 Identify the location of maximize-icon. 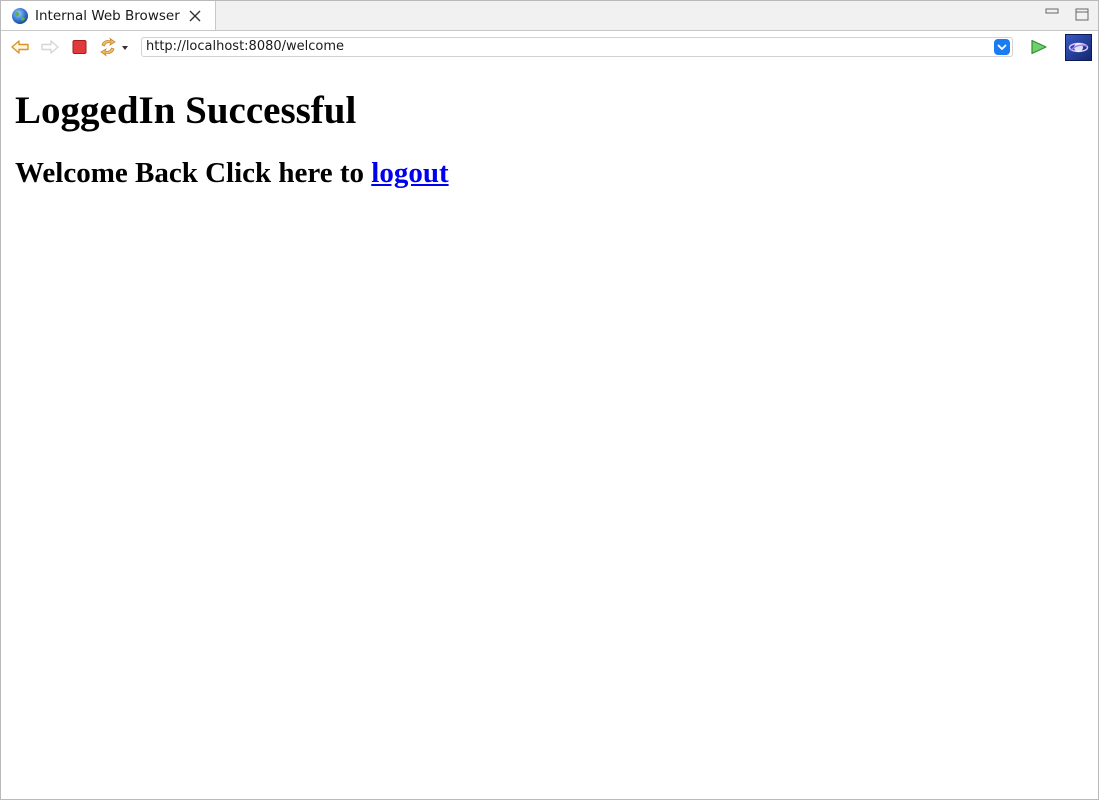
(1082, 14).